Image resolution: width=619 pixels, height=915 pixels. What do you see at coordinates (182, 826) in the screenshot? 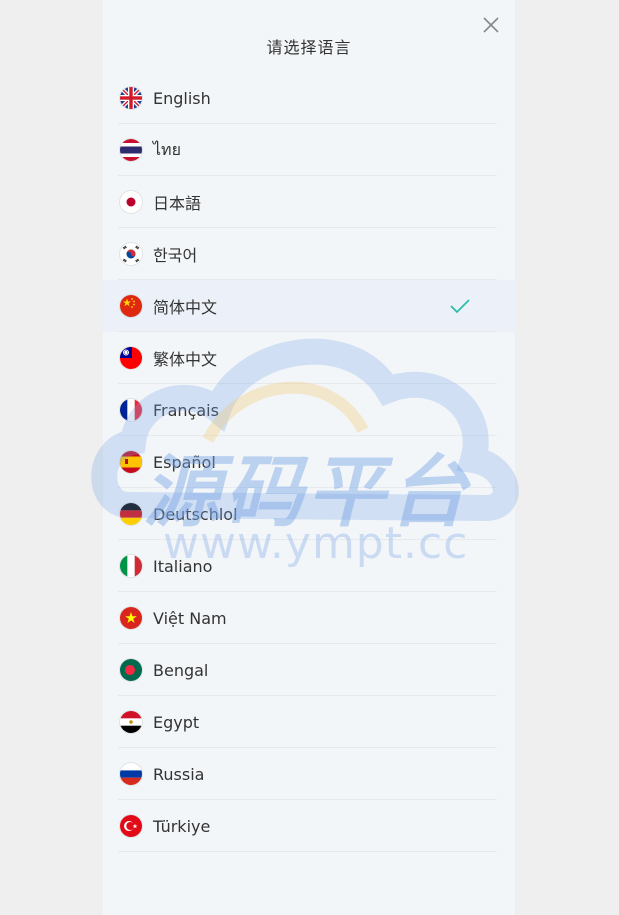
I see `language-label: Türkiye` at bounding box center [182, 826].